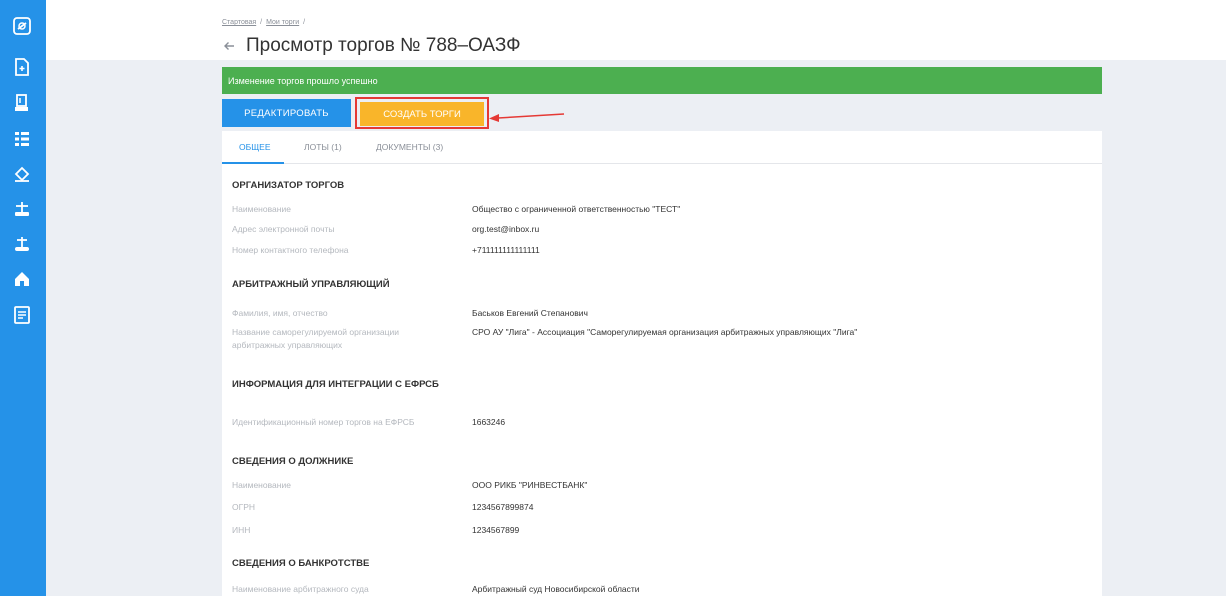 This screenshot has width=1226, height=596. What do you see at coordinates (506, 229) in the screenshot?
I see `organizer-email-value: org.test@inbox.ru` at bounding box center [506, 229].